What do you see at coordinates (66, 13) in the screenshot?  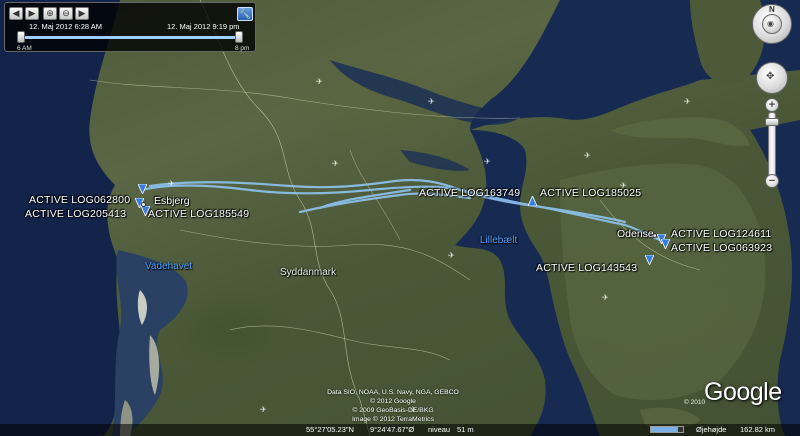 I see `zoom-out-time-button: ⊖` at bounding box center [66, 13].